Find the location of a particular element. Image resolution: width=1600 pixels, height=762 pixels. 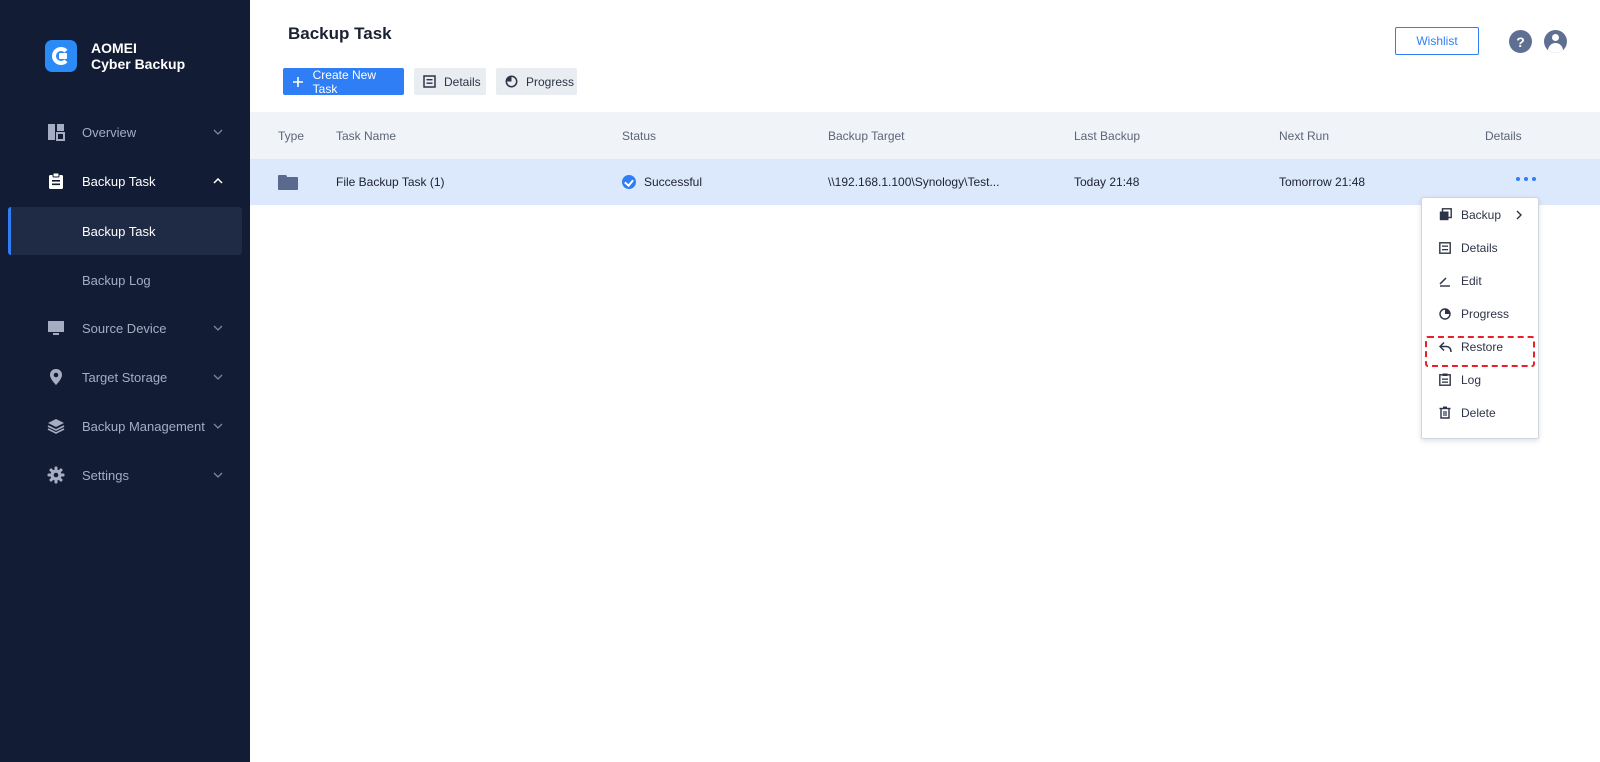

menu-item-edit: Edit is located at coordinates (1480, 280).